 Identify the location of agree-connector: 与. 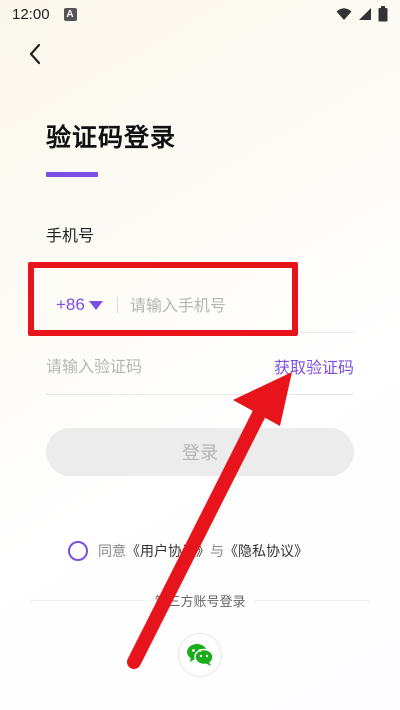
(217, 552).